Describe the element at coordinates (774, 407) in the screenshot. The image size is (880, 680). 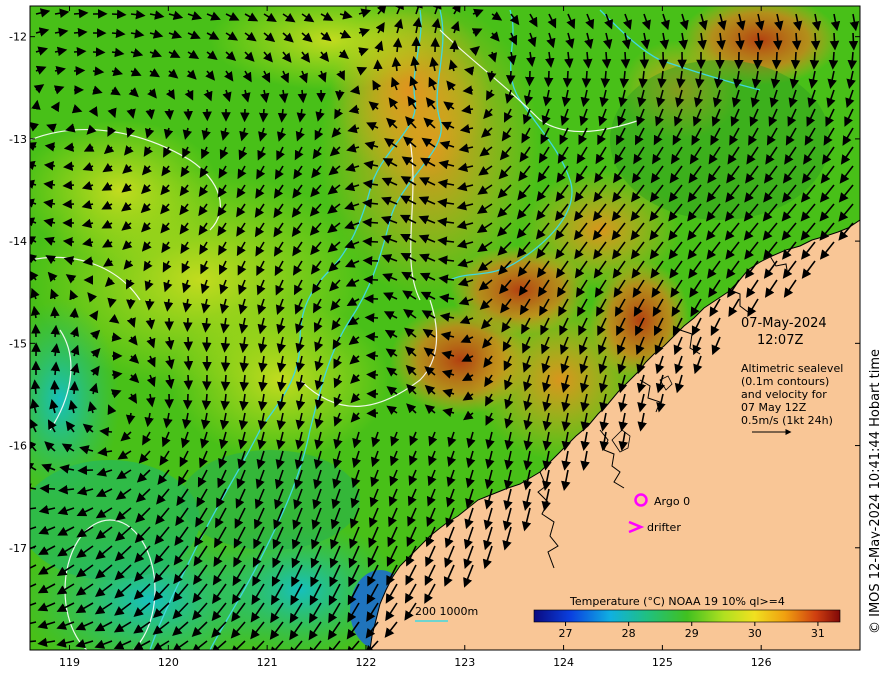
I see `info-line-4: 07 May 12Z` at that location.